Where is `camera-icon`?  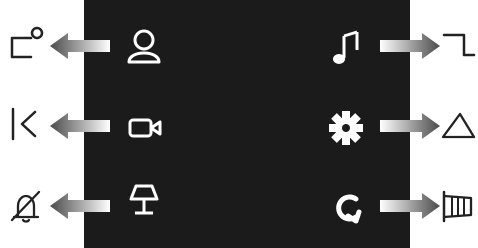 camera-icon is located at coordinates (144, 128).